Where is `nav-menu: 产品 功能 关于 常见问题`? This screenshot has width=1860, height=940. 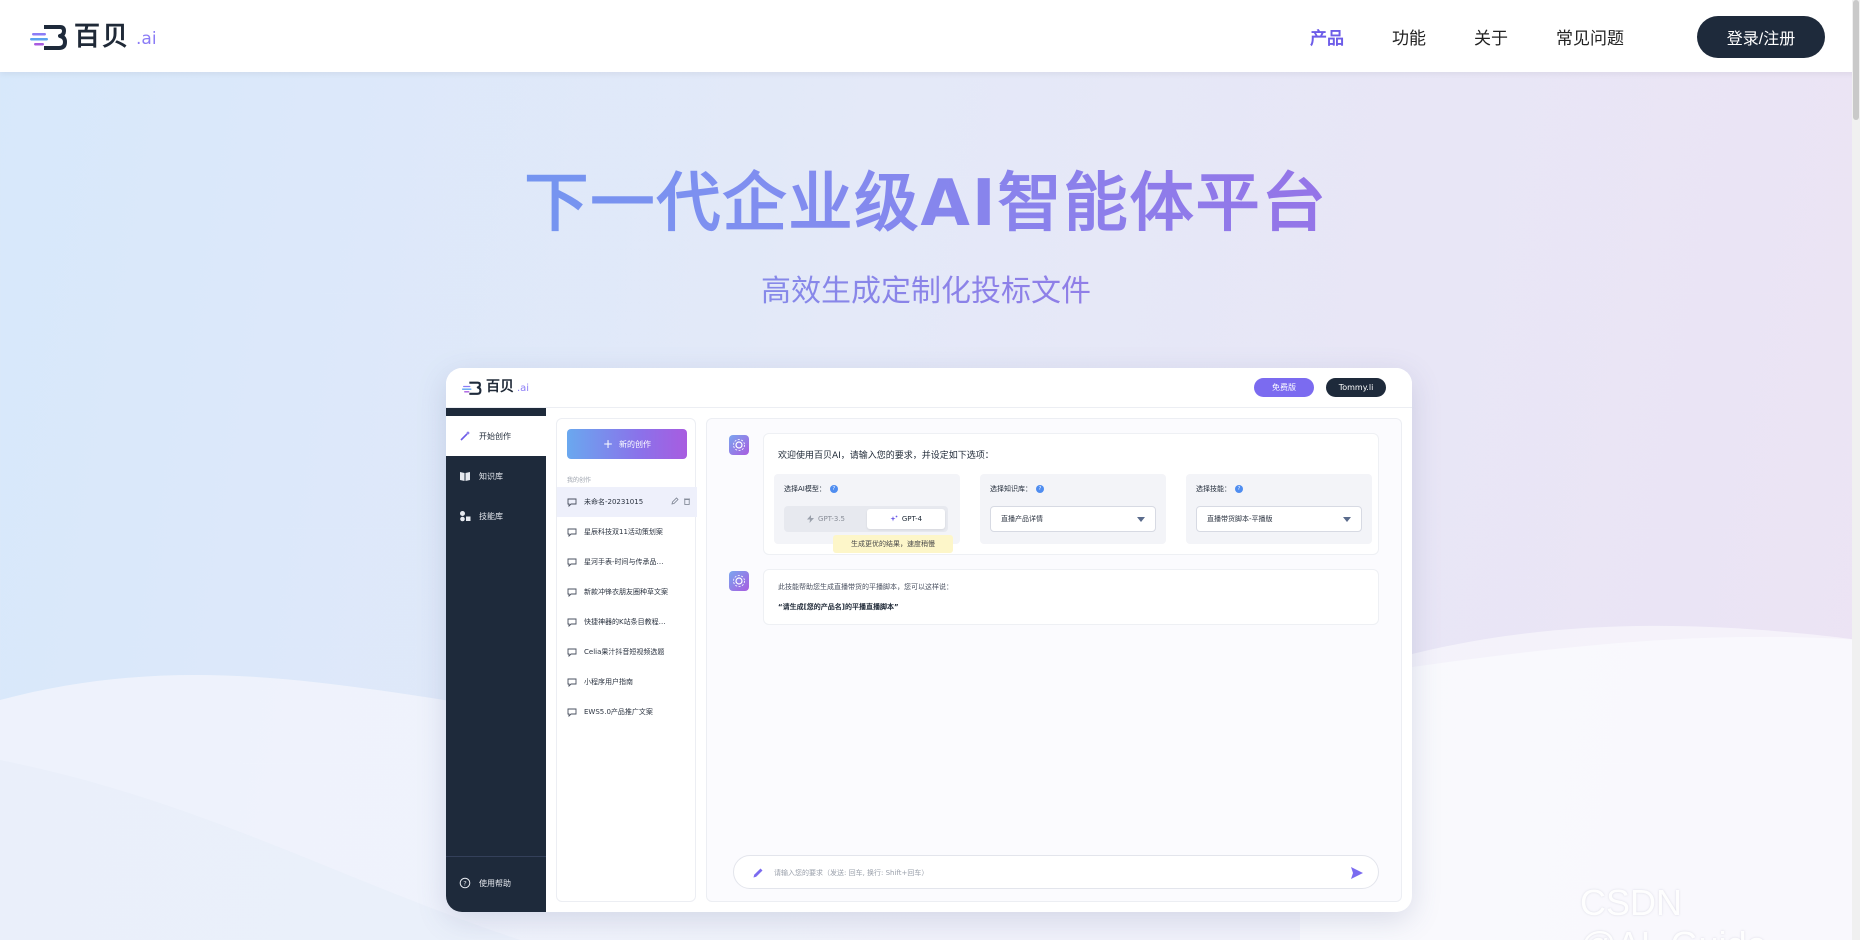 nav-menu: 产品 功能 关于 常见问题 is located at coordinates (1491, 36).